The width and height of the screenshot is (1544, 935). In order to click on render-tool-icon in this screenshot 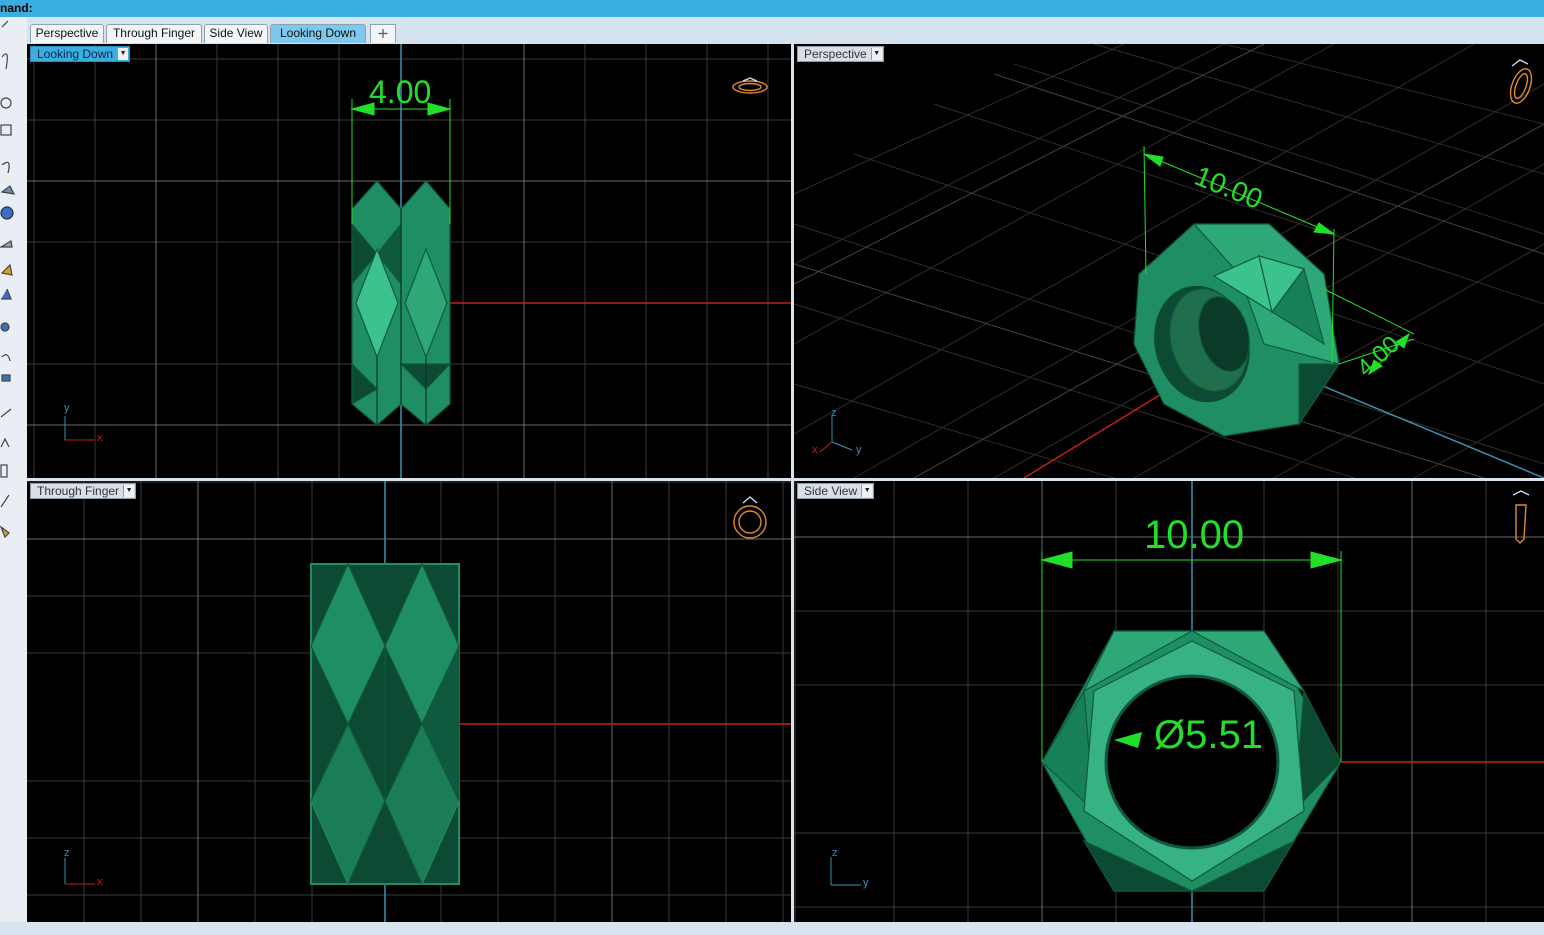, I will do `click(5, 532)`.